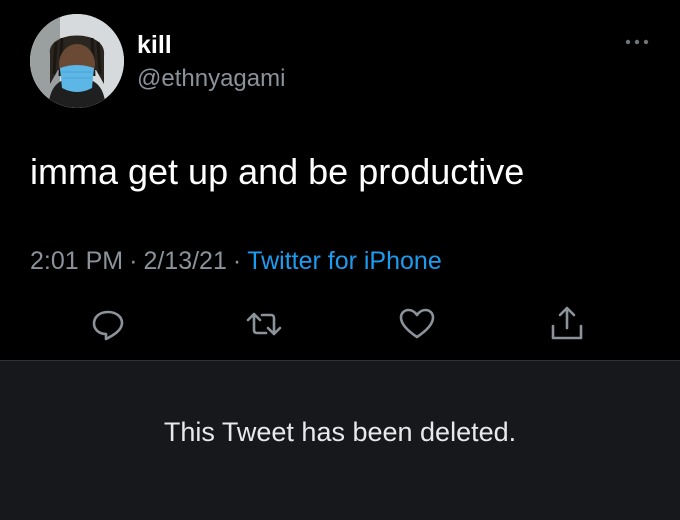 The image size is (680, 520). Describe the element at coordinates (637, 42) in the screenshot. I see `more-dots-icon` at that location.